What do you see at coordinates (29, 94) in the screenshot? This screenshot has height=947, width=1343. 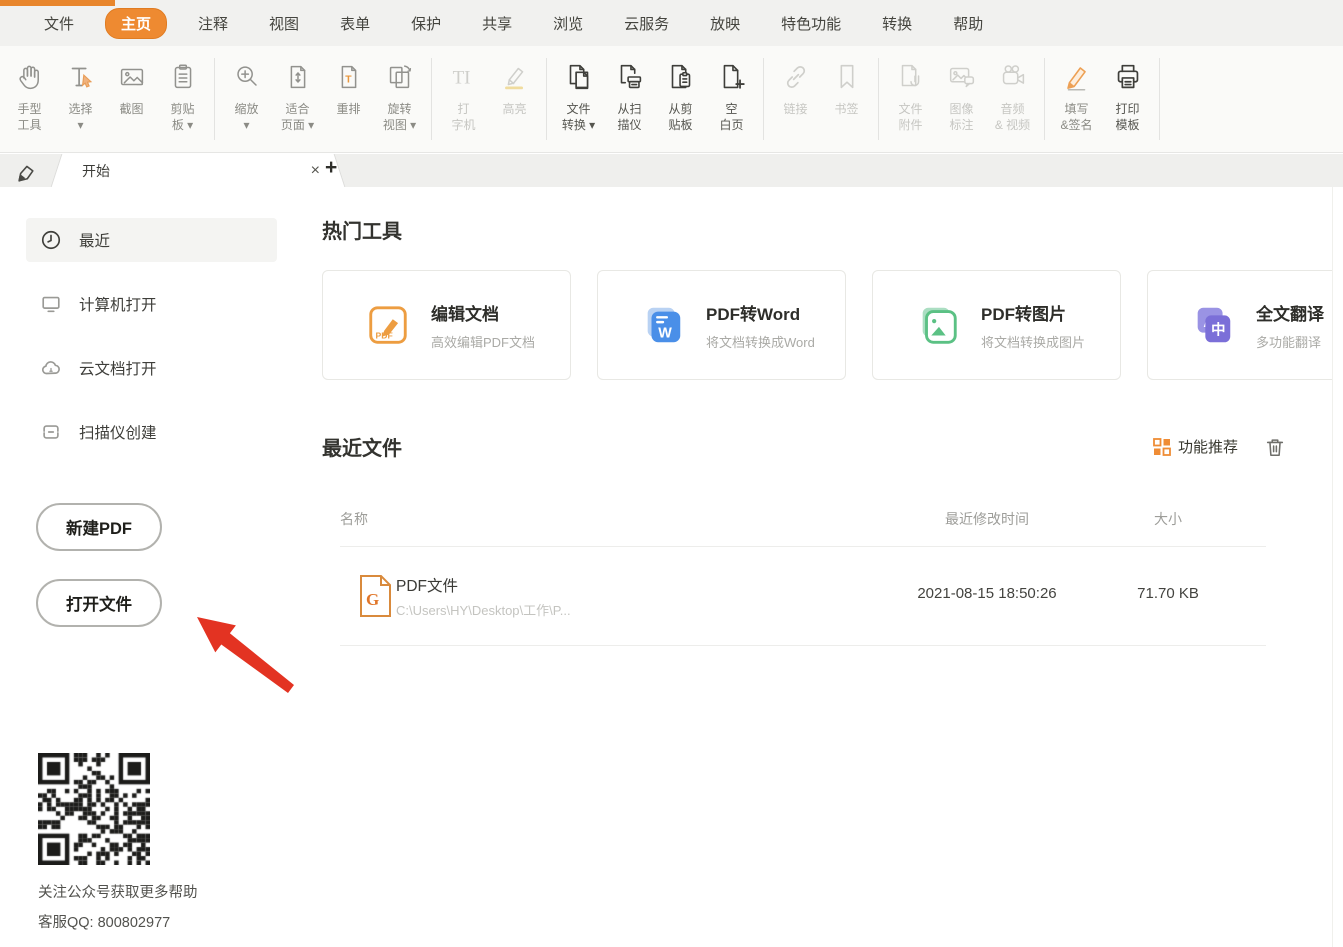 I see `hand-tool-button: 手型 工具` at bounding box center [29, 94].